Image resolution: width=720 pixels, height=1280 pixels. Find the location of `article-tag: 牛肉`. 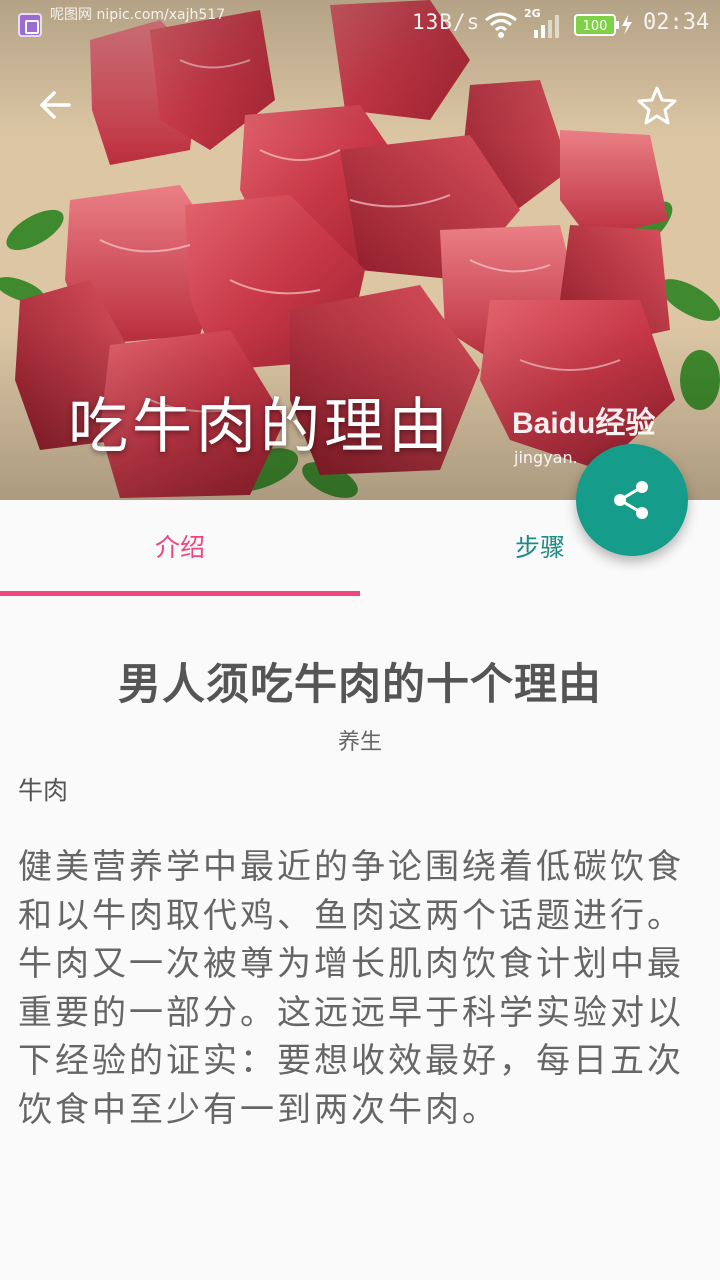

article-tag: 牛肉 is located at coordinates (43, 790).